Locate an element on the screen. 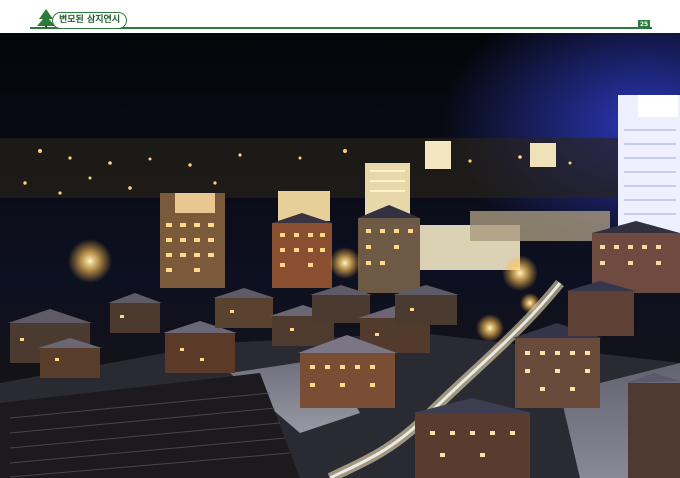 The image size is (680, 478). page-header: 변모된 삼지연시 25 is located at coordinates (340, 16).